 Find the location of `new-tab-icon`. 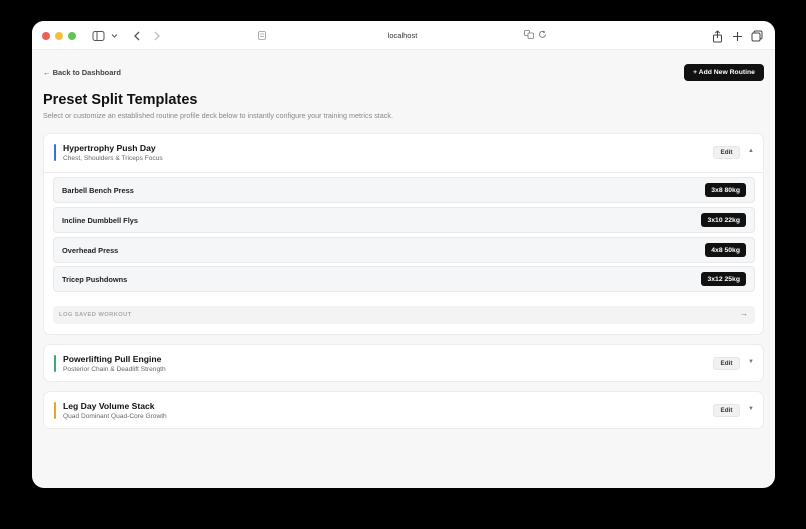

new-tab-icon is located at coordinates (737, 36).